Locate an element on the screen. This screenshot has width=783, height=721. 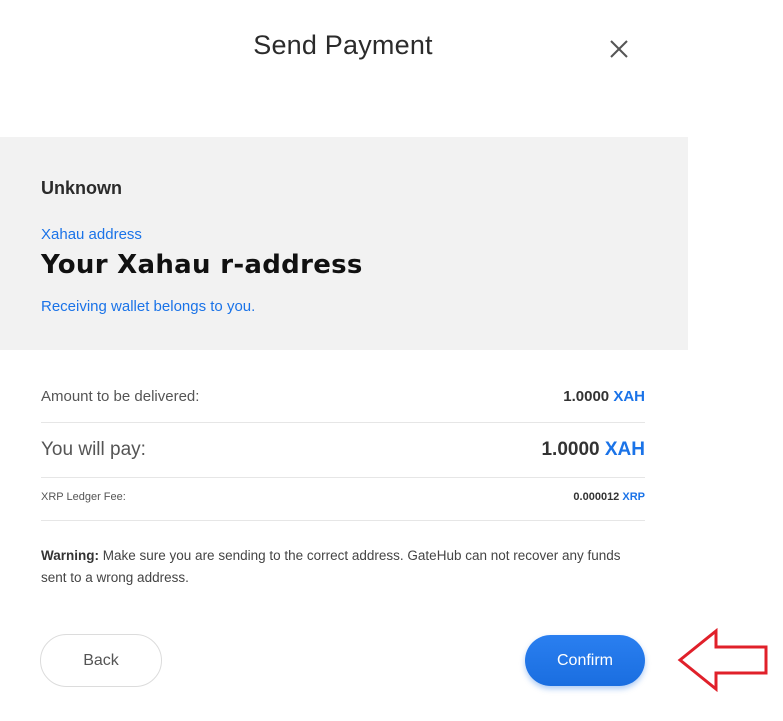
modal-title: Send Payment is located at coordinates (343, 45).